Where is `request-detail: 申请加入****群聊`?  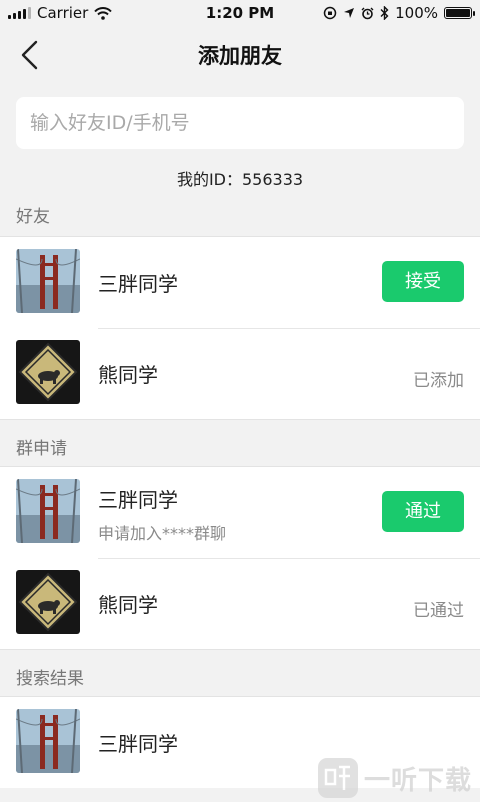 request-detail: 申请加入****群聊 is located at coordinates (162, 533).